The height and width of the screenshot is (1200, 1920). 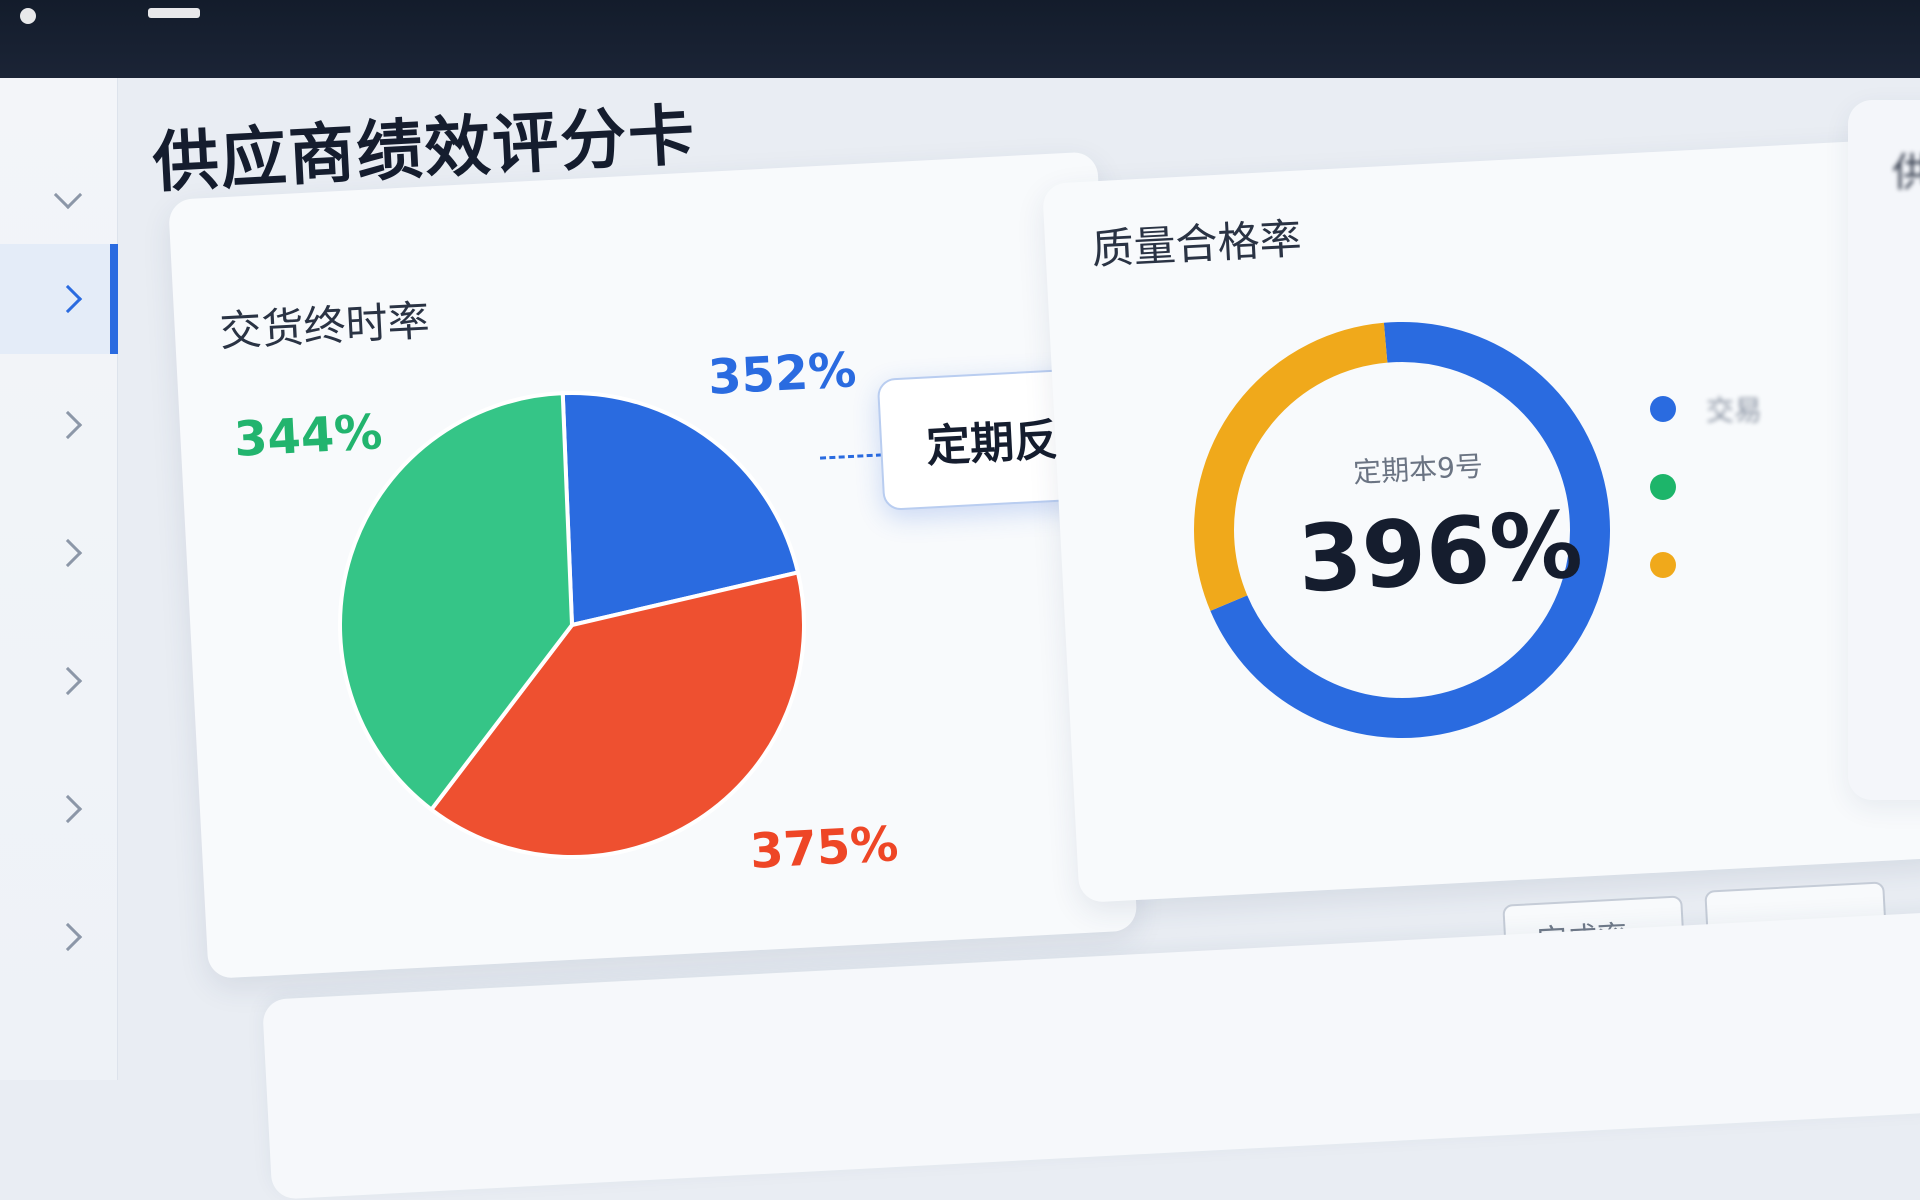 What do you see at coordinates (308, 436) in the screenshot?
I see `pie-label-green: 344%` at bounding box center [308, 436].